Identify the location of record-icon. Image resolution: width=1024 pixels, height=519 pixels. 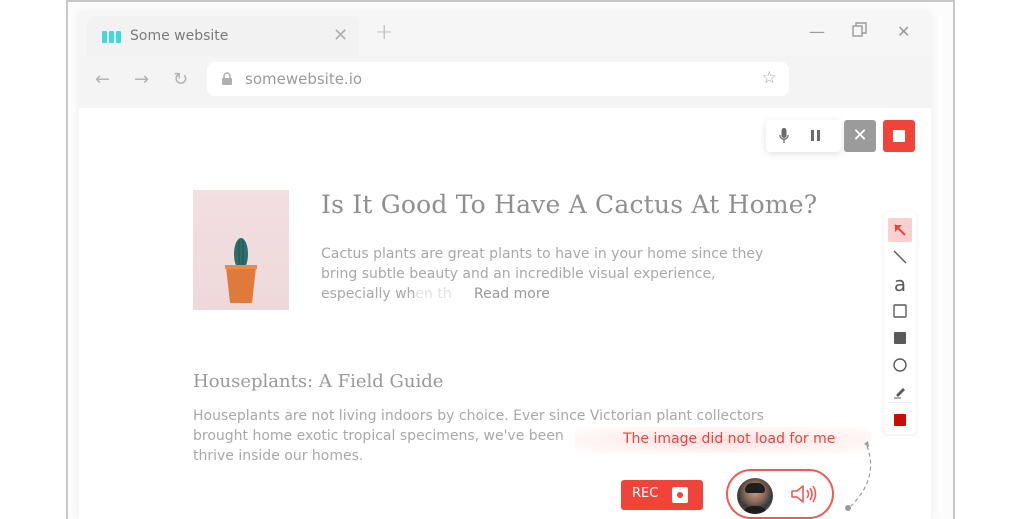
(680, 495).